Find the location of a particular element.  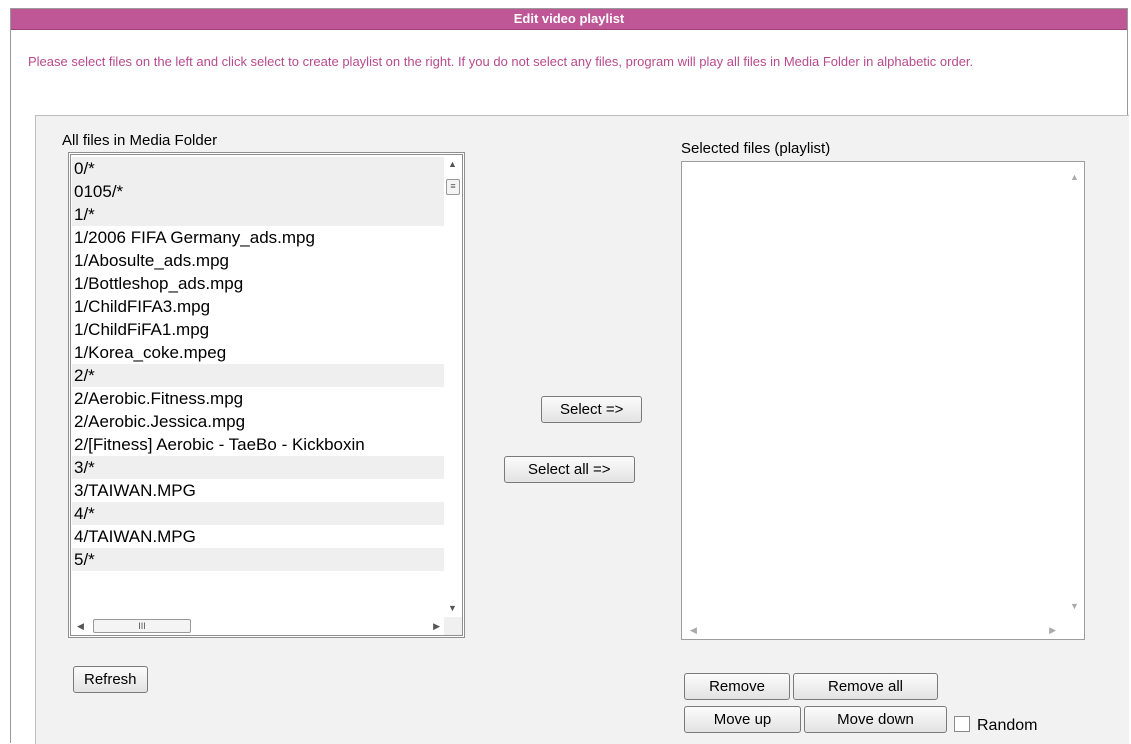

horizontal-scroll-thumb: III is located at coordinates (142, 626).